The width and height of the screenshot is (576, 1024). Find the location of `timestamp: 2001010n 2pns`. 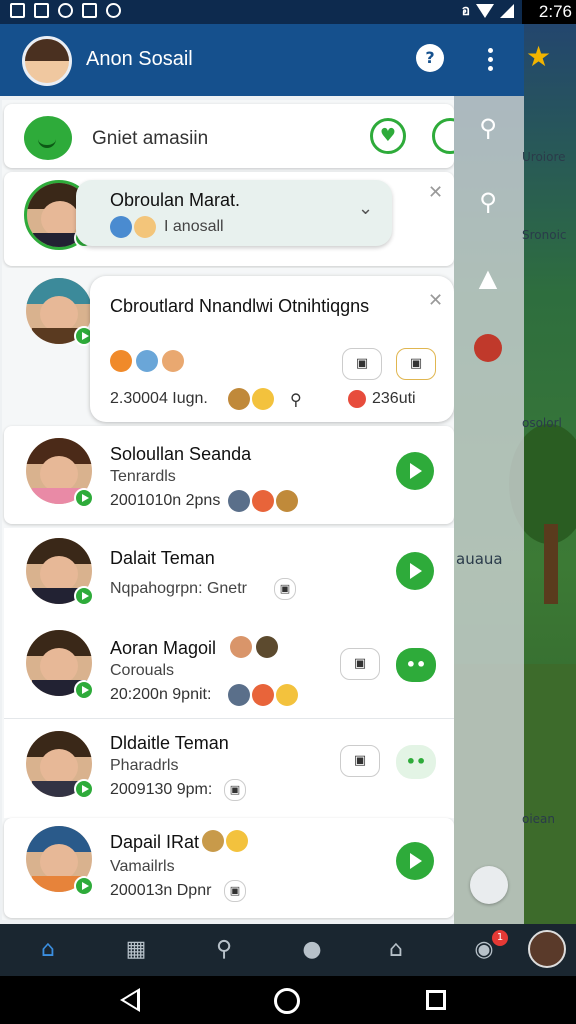

timestamp: 2001010n 2pns is located at coordinates (165, 500).